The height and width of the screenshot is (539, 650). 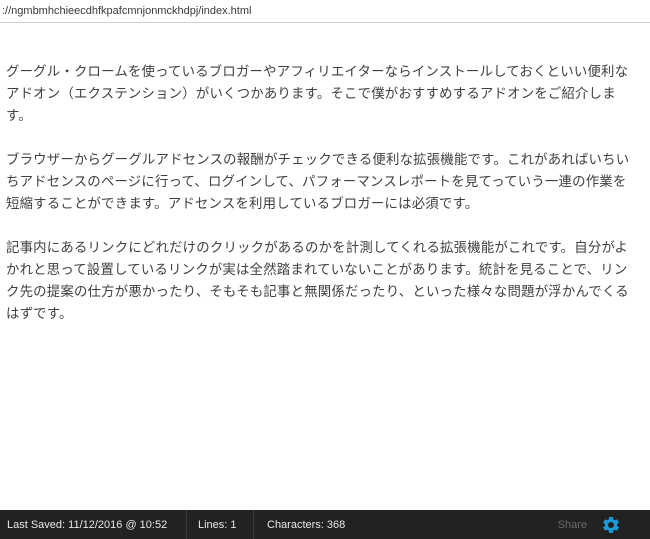 I want to click on gear-icon, so click(x=611, y=525).